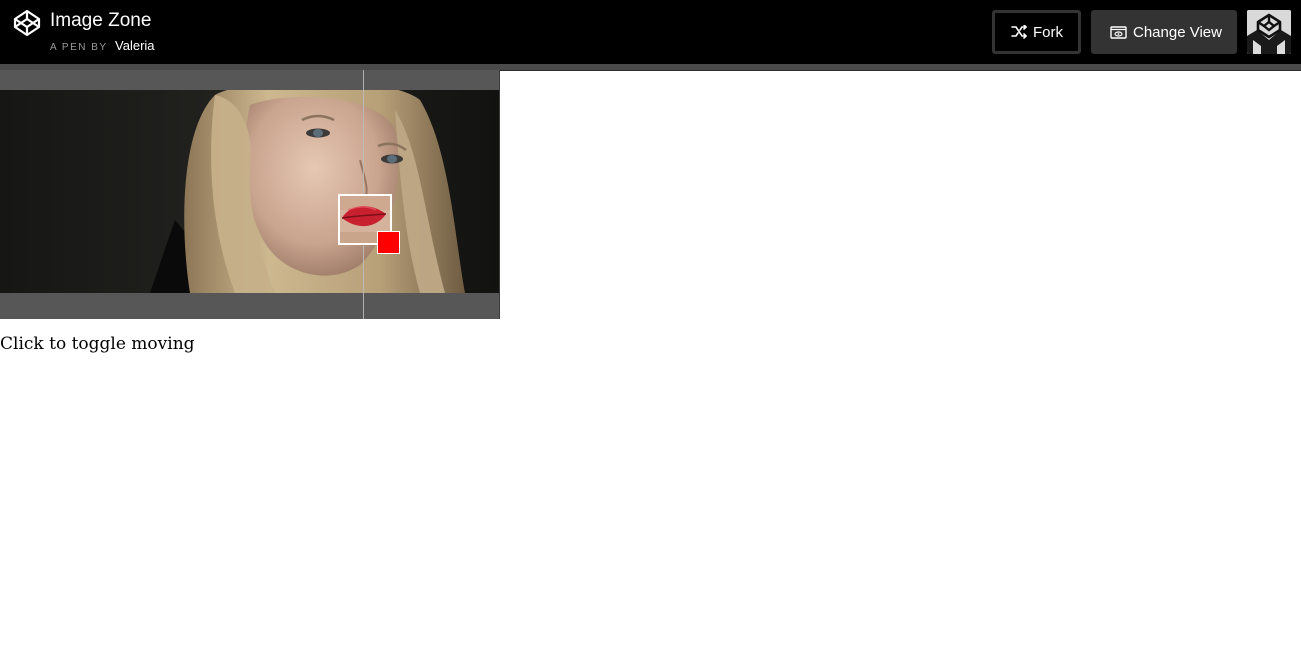 The image size is (1301, 671). Describe the element at coordinates (27, 23) in the screenshot. I see `codepen-logo-icon` at that location.